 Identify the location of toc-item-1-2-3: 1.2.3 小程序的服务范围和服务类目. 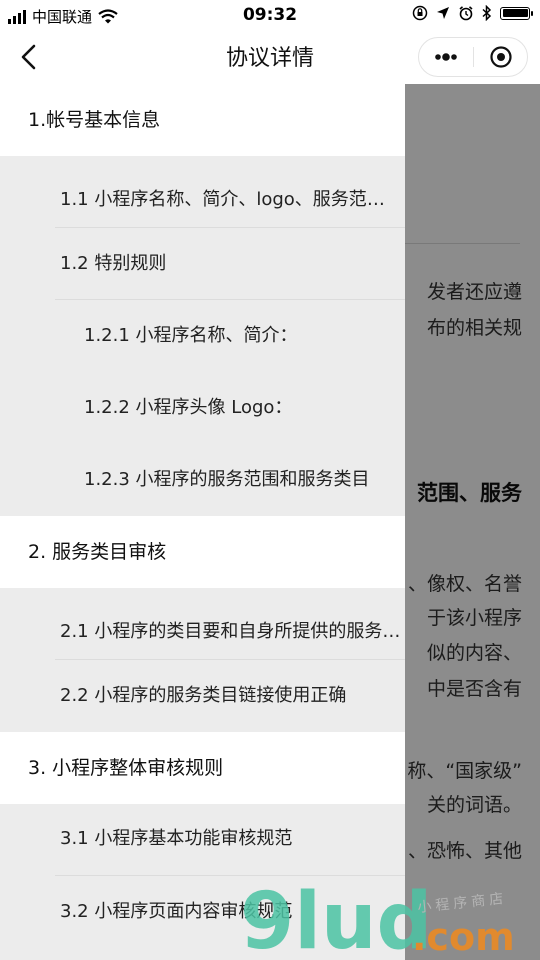
(202, 480).